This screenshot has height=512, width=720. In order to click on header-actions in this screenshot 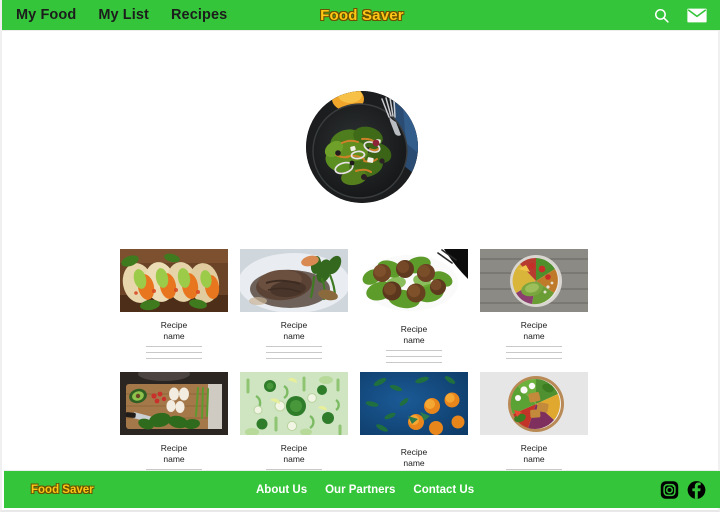, I will do `click(679, 15)`.